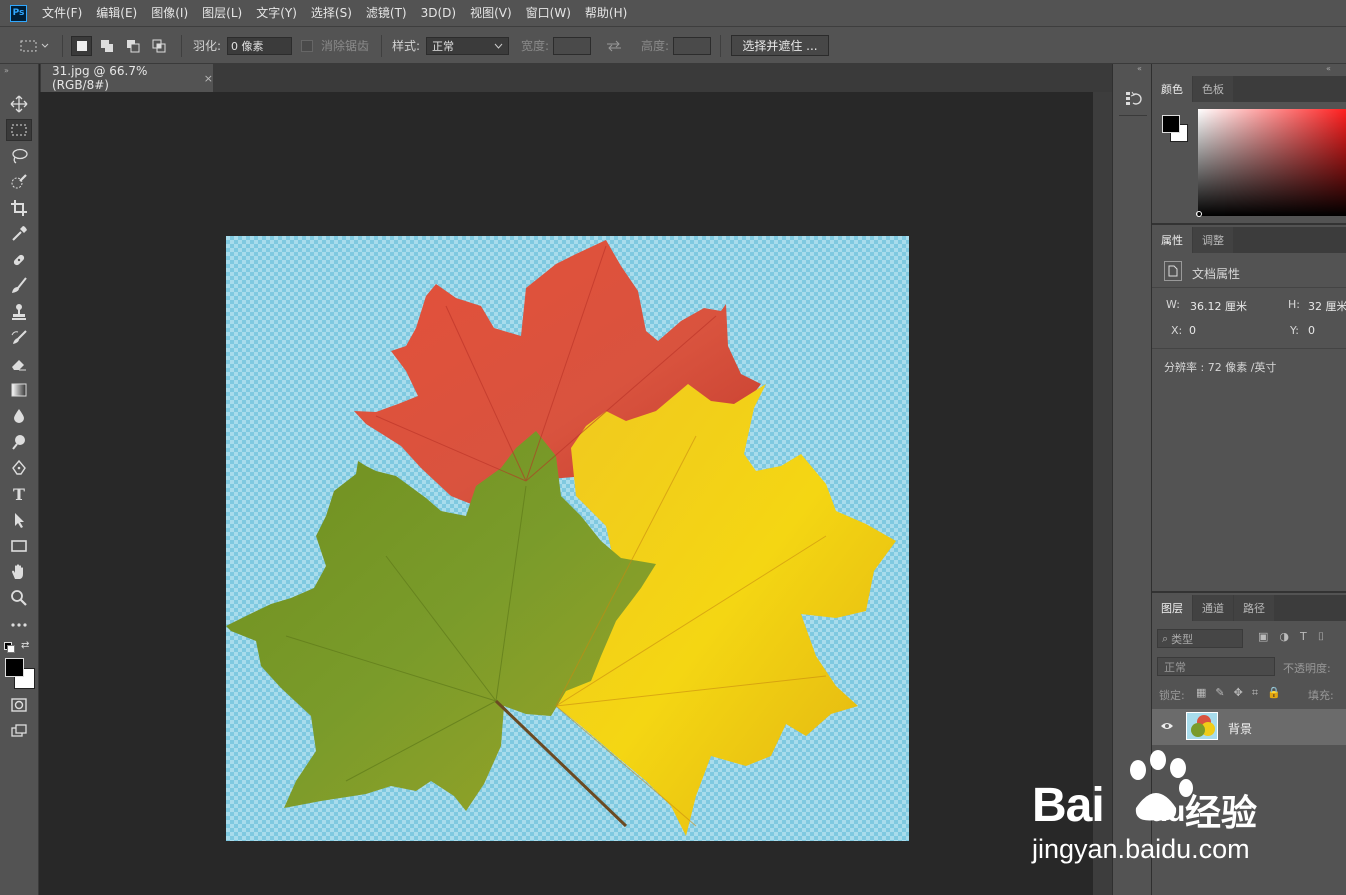 The image size is (1346, 895). Describe the element at coordinates (1139, 68) in the screenshot. I see `expand-dock-icon: «` at that location.